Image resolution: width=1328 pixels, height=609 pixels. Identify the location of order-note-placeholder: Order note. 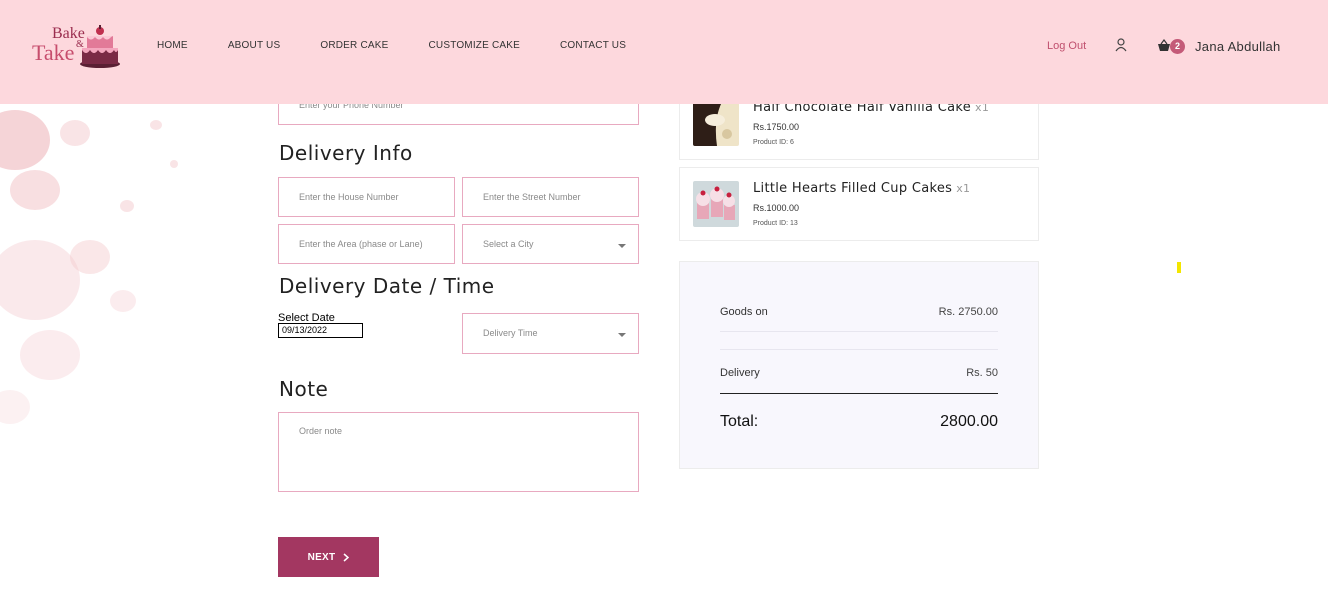
(321, 431).